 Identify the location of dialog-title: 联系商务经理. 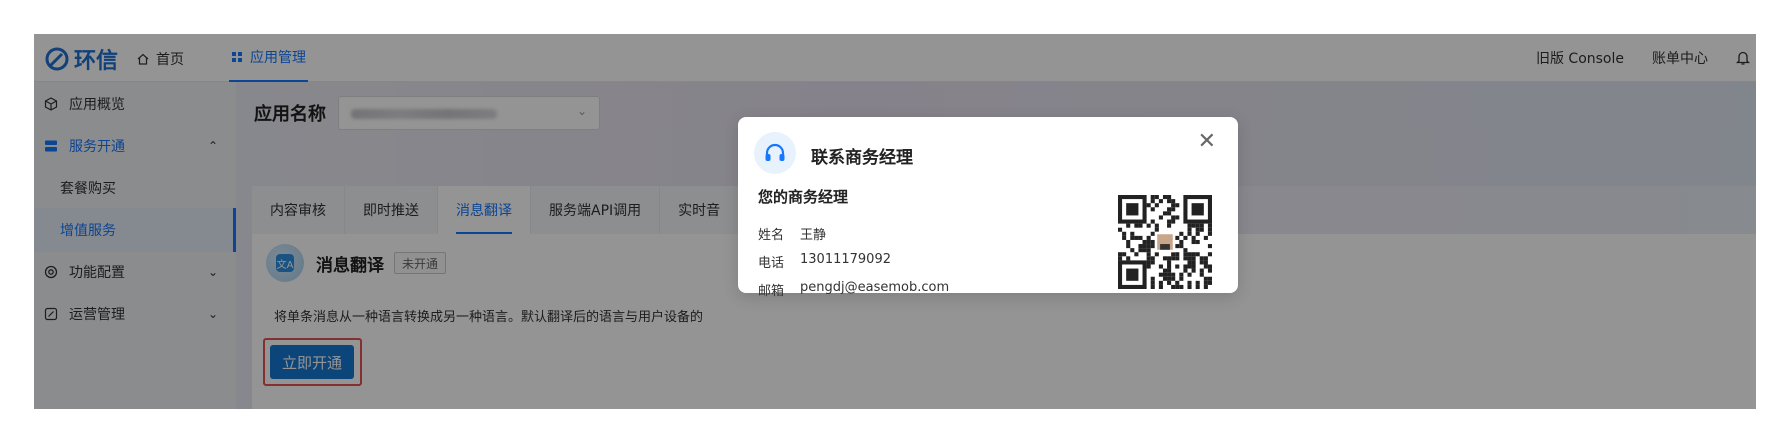
(862, 158).